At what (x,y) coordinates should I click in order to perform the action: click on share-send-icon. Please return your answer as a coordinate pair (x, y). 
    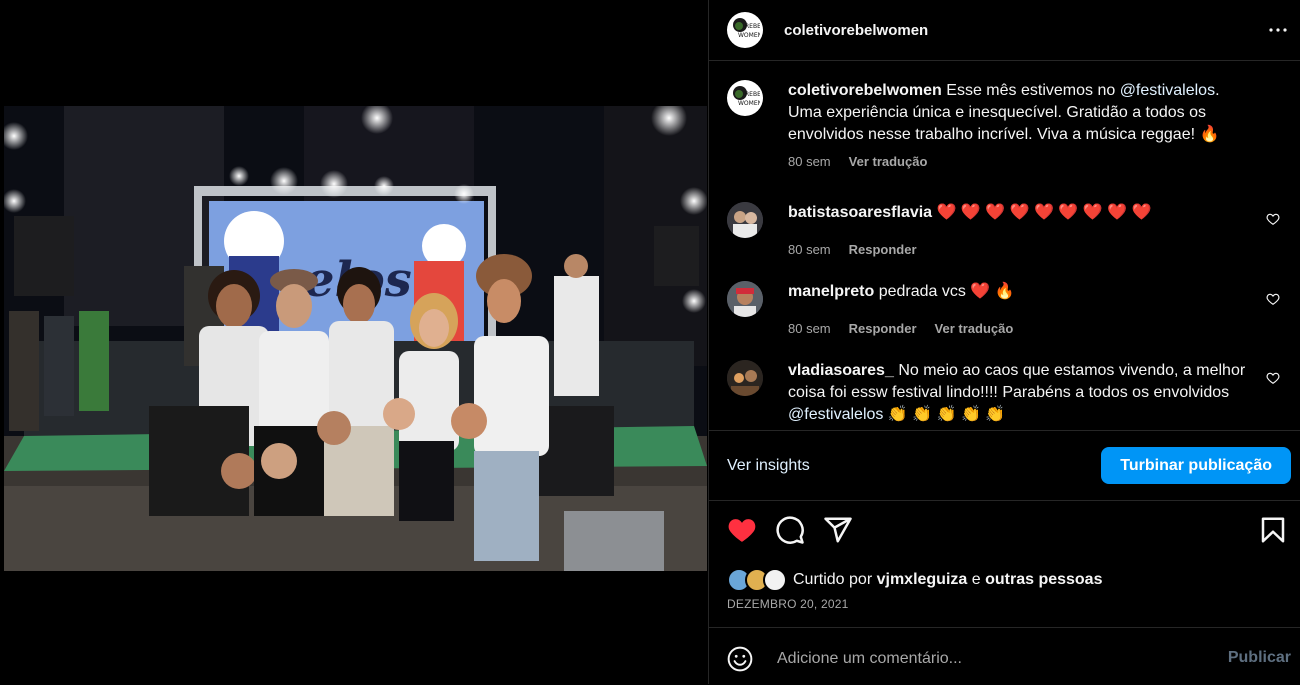
    Looking at the image, I should click on (838, 530).